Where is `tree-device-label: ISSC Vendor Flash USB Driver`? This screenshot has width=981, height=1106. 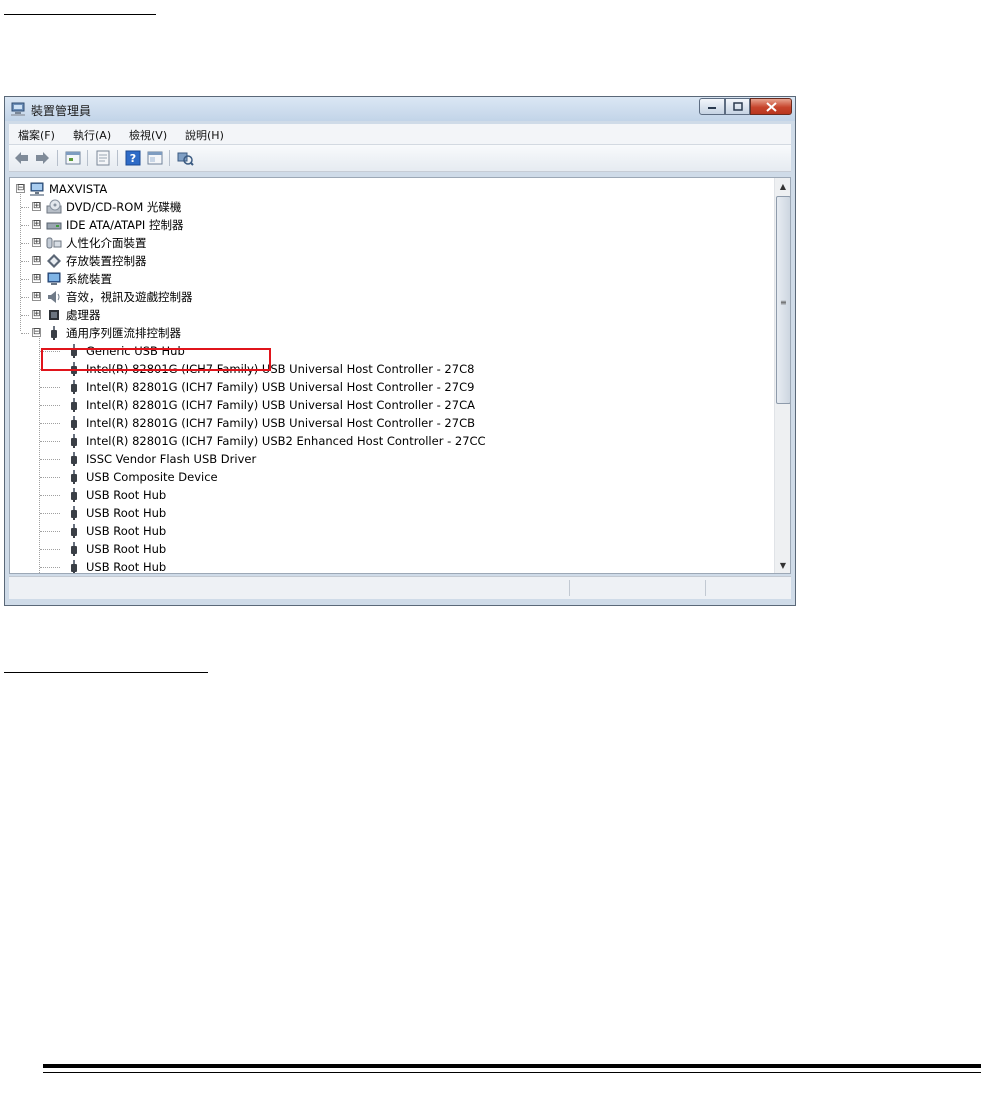 tree-device-label: ISSC Vendor Flash USB Driver is located at coordinates (171, 459).